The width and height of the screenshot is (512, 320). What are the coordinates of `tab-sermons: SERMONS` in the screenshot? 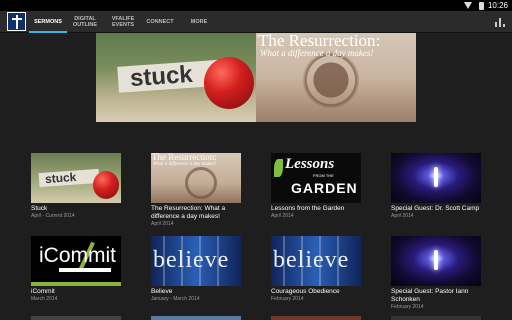 It's located at (48, 22).